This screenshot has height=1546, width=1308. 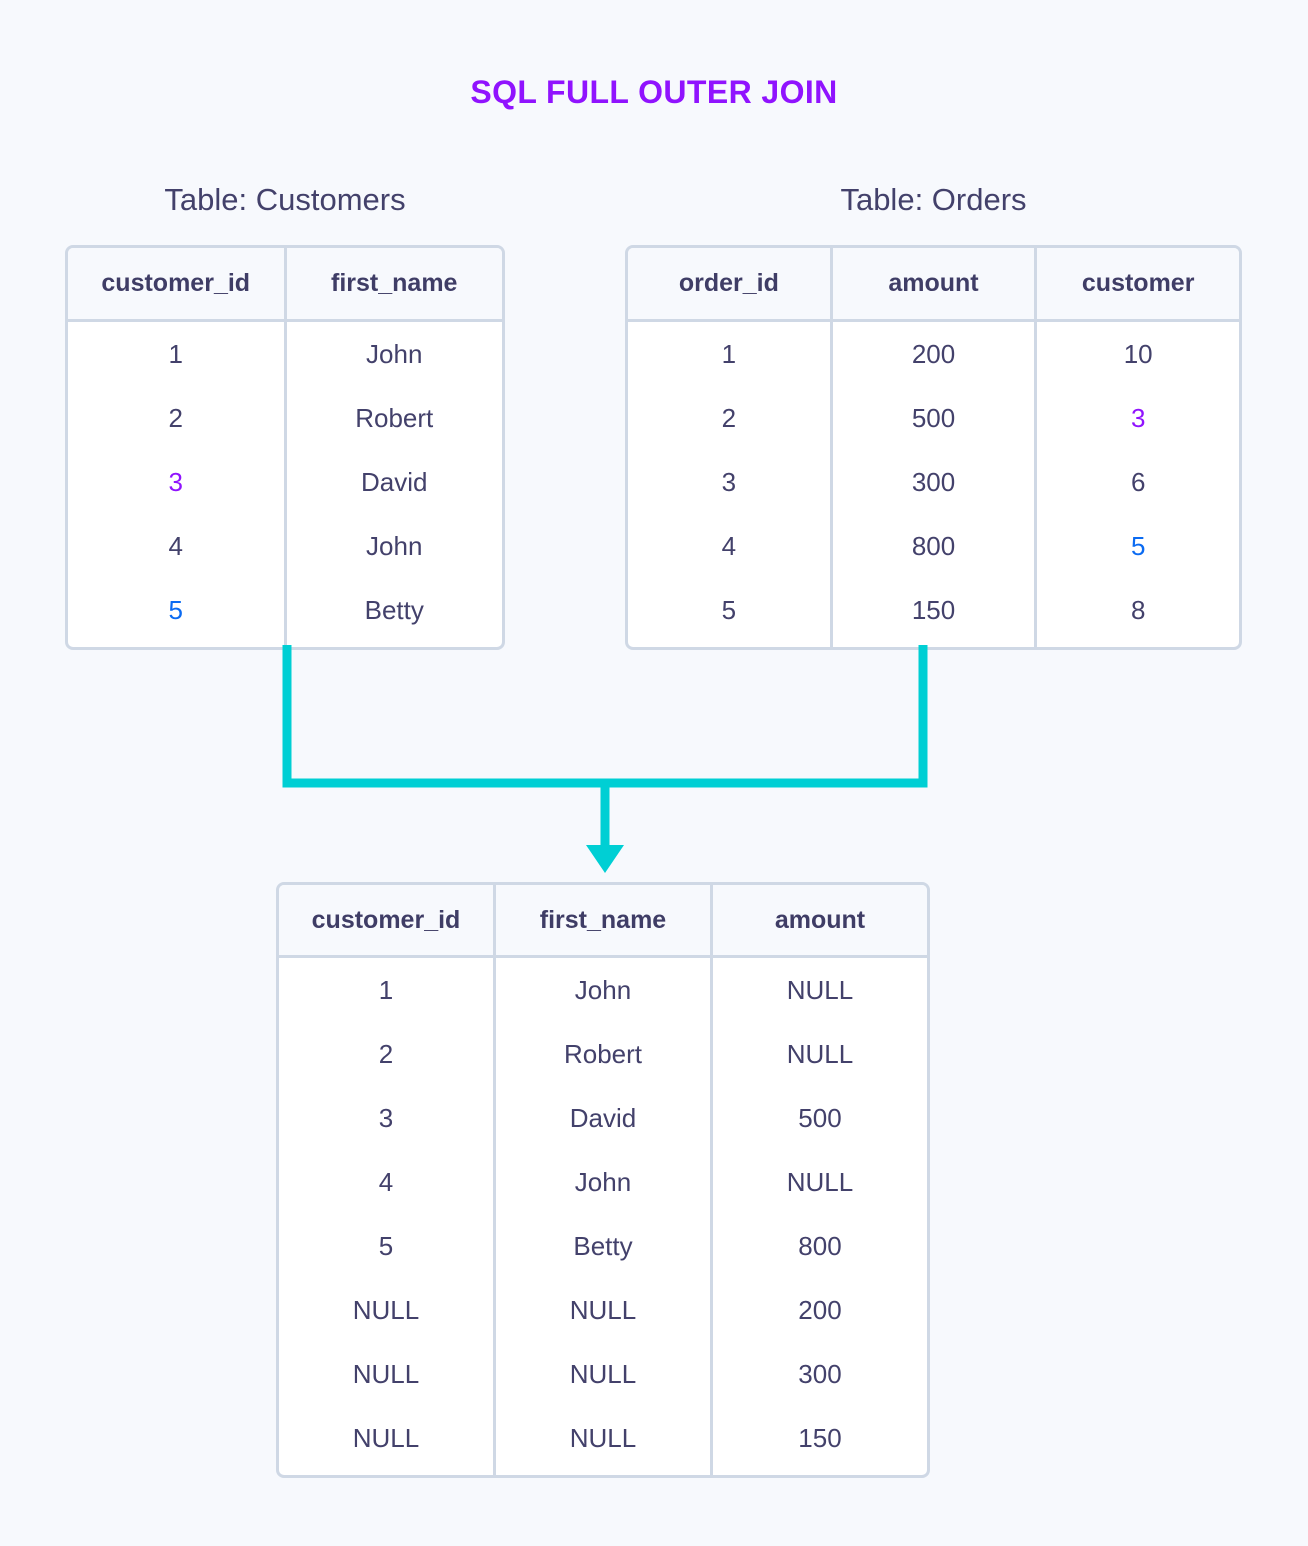 I want to click on customers-cell: 1, so click(x=176, y=354).